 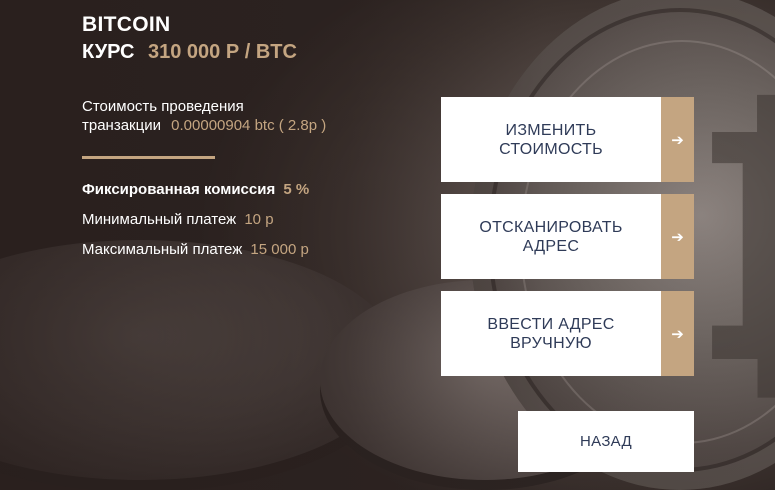 I want to click on scan-address-button: ОТСКАНИРОВАТЬ АДРЕС ➔, so click(x=567, y=236).